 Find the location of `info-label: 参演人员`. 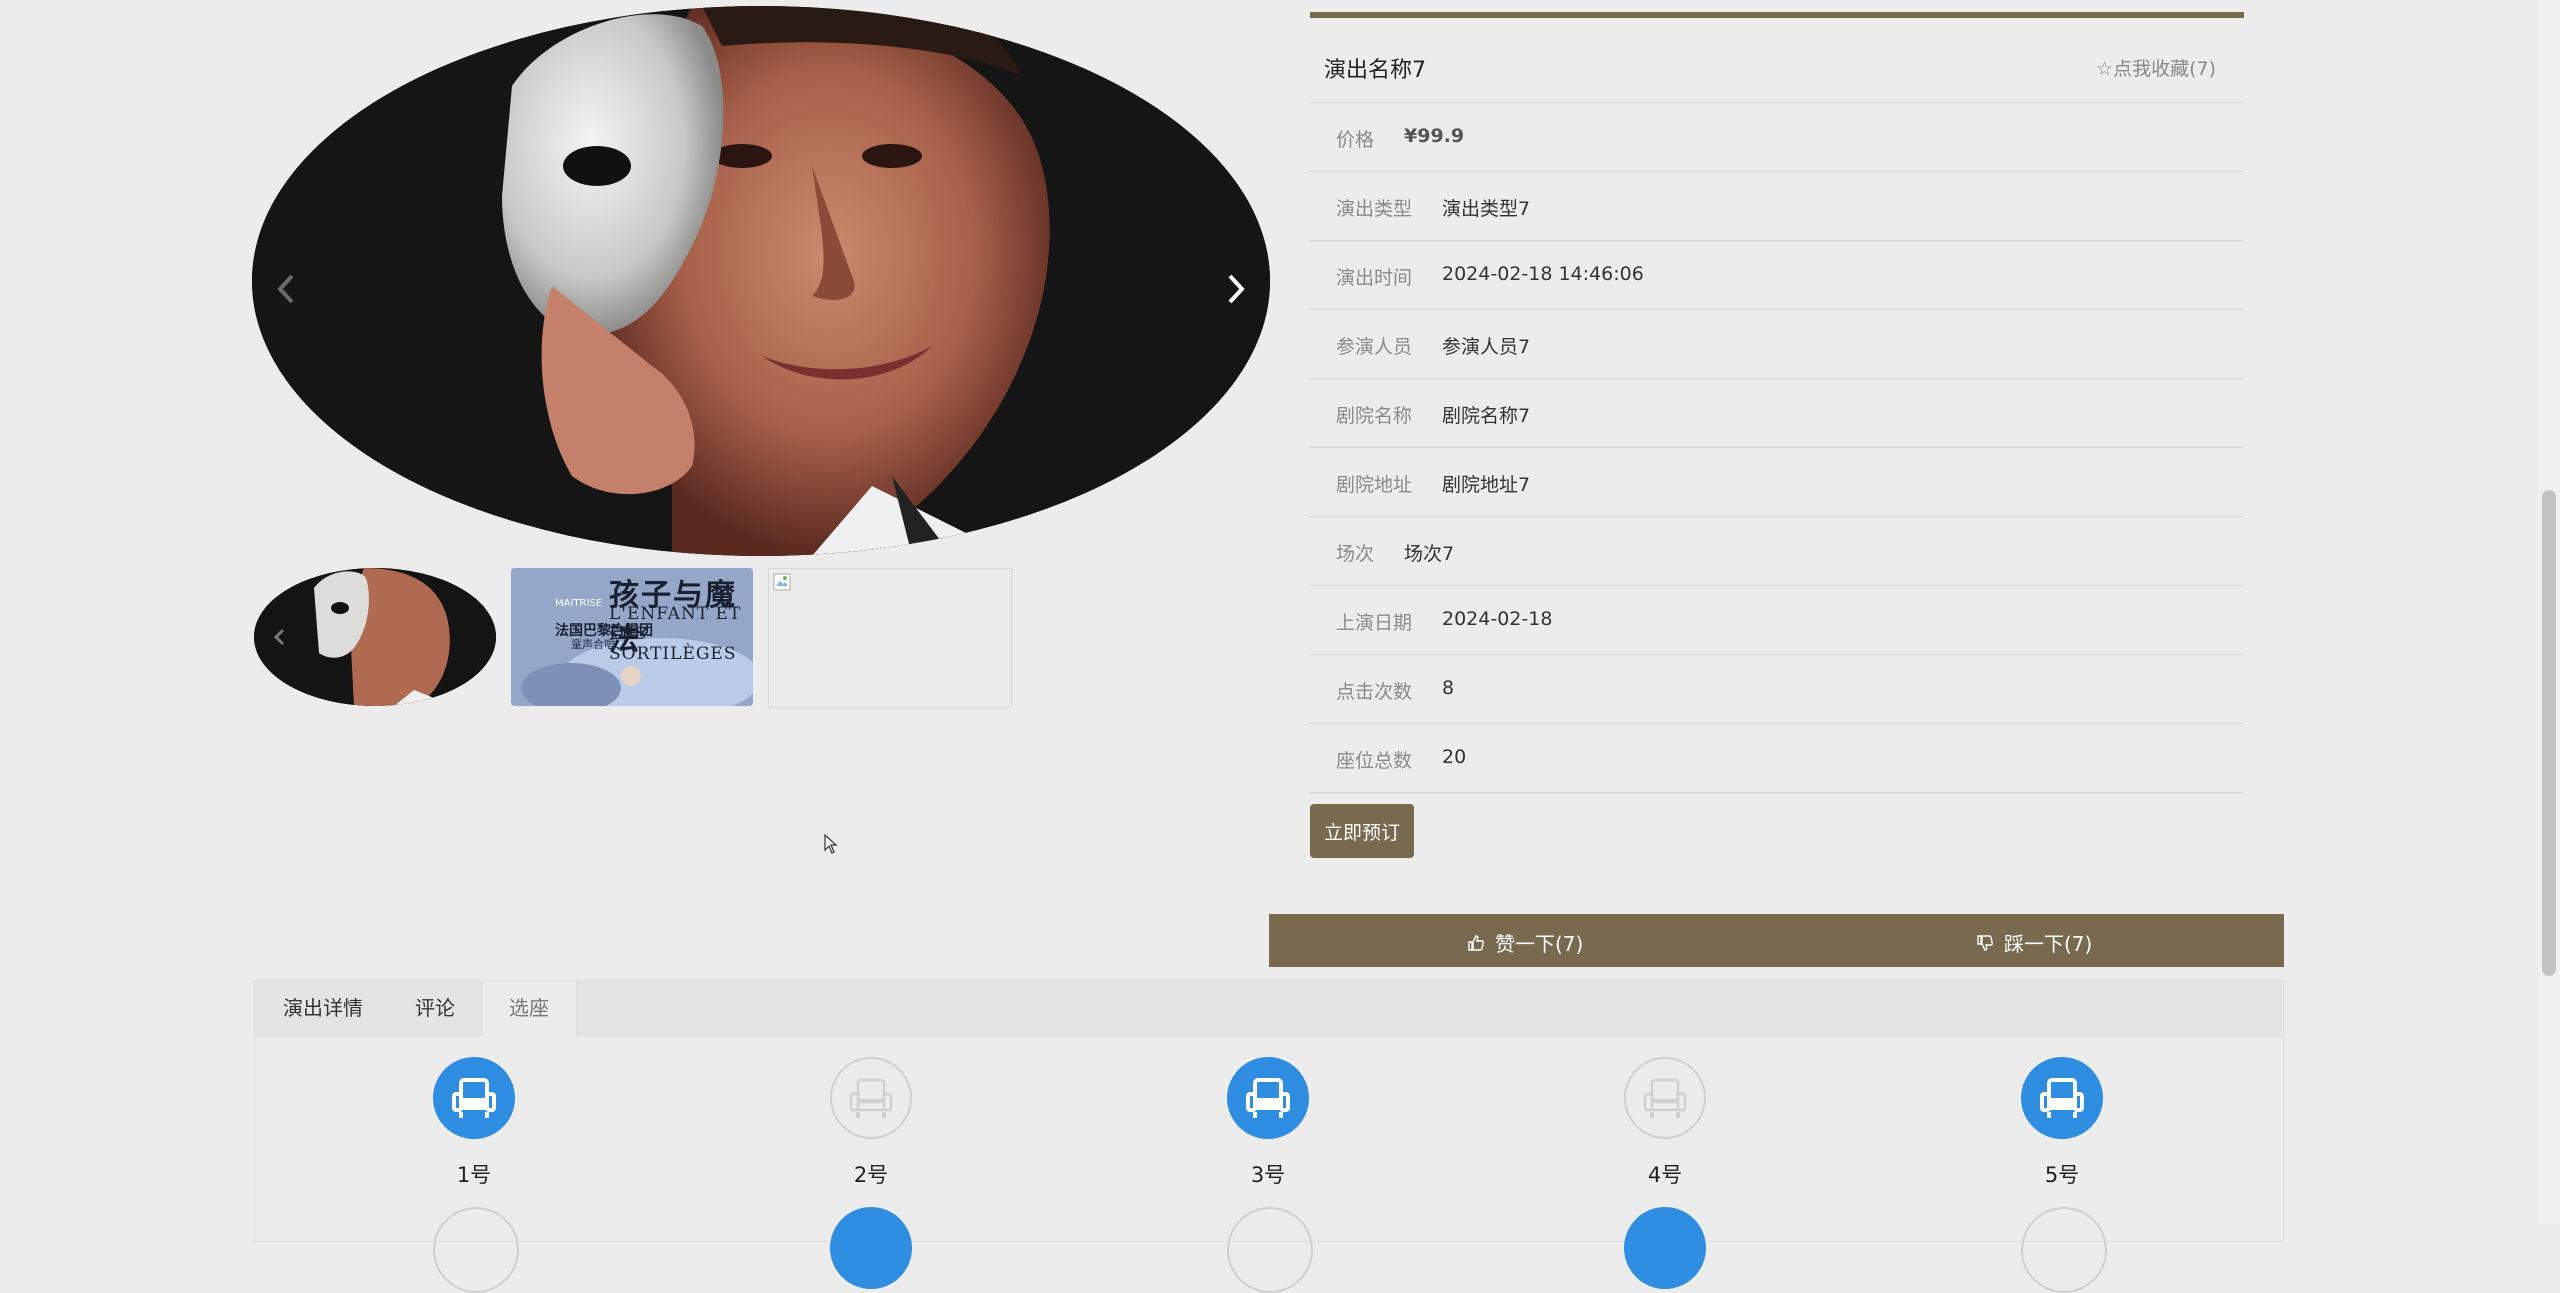

info-label: 参演人员 is located at coordinates (1374, 347).